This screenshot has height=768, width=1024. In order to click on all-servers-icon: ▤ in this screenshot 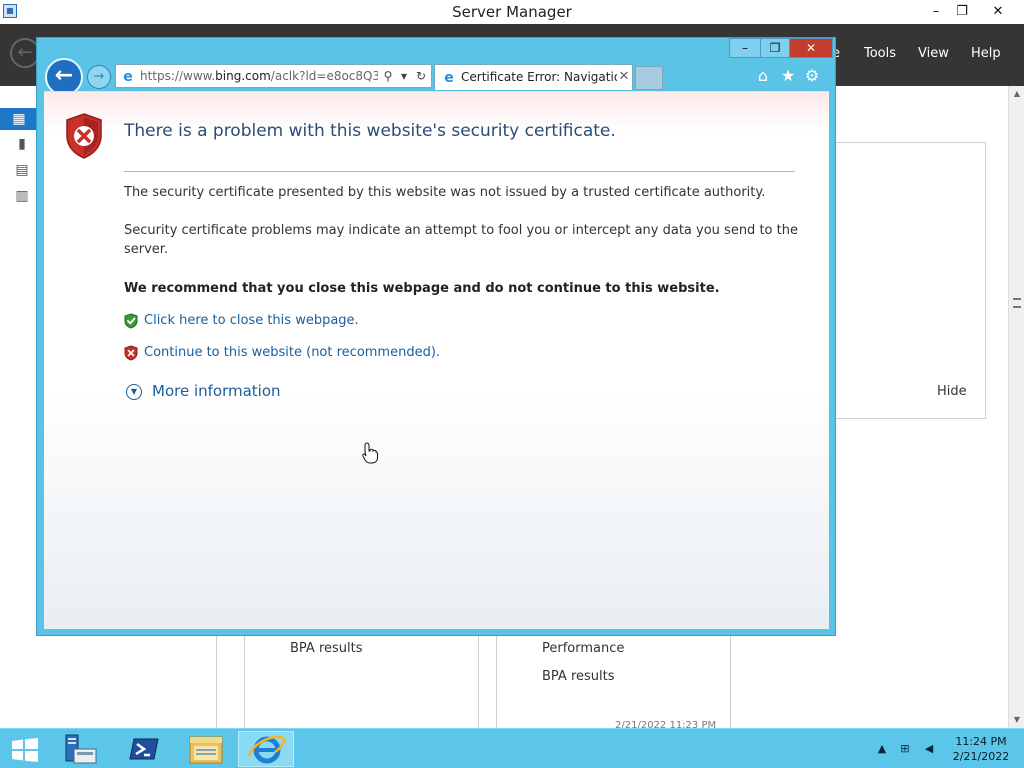, I will do `click(22, 171)`.